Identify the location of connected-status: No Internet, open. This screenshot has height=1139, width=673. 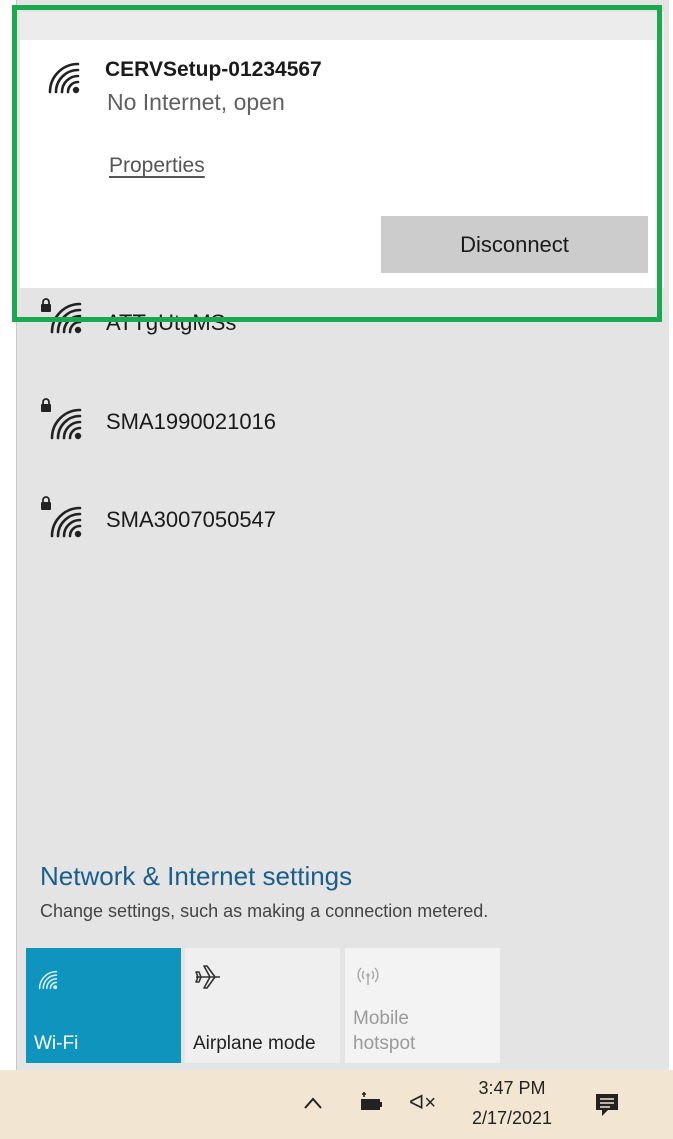
(196, 102).